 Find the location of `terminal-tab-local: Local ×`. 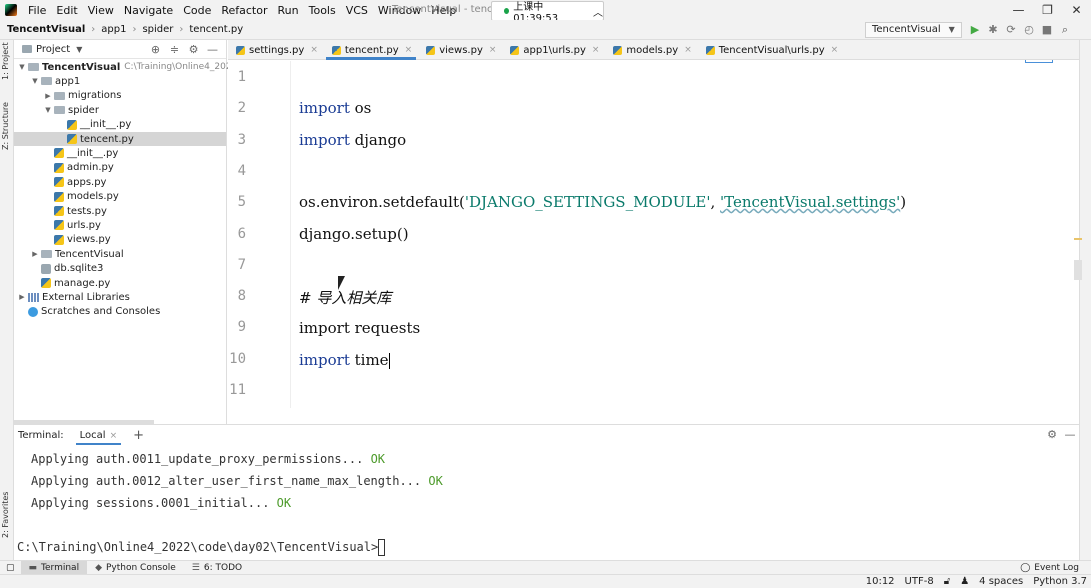

terminal-tab-local: Local × is located at coordinates (98, 437).